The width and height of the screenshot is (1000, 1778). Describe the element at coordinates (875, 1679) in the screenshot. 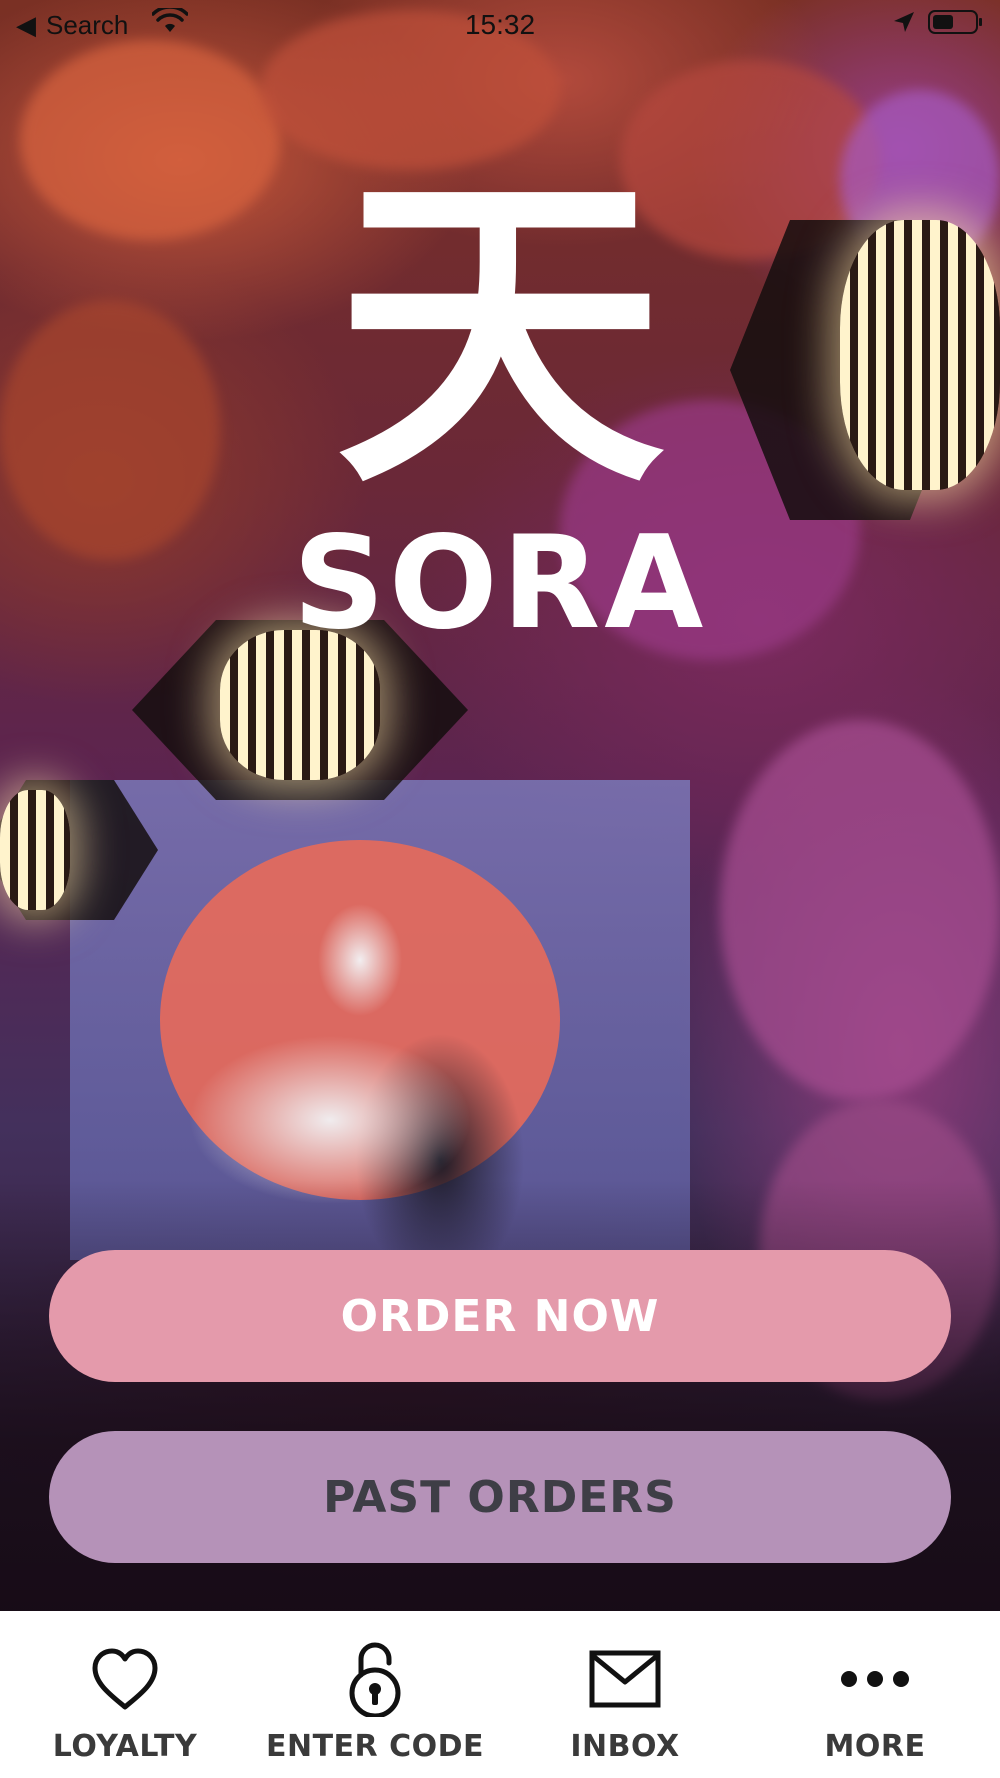

I see `more-dots-icon` at that location.